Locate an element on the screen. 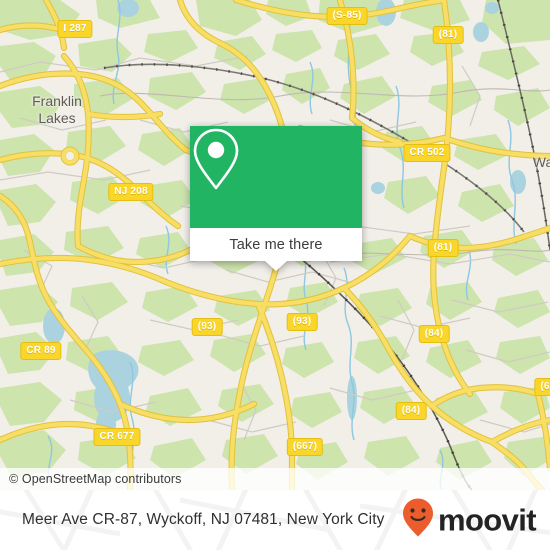 This screenshot has width=550, height=550. moovit-logo: moovit is located at coordinates (469, 520).